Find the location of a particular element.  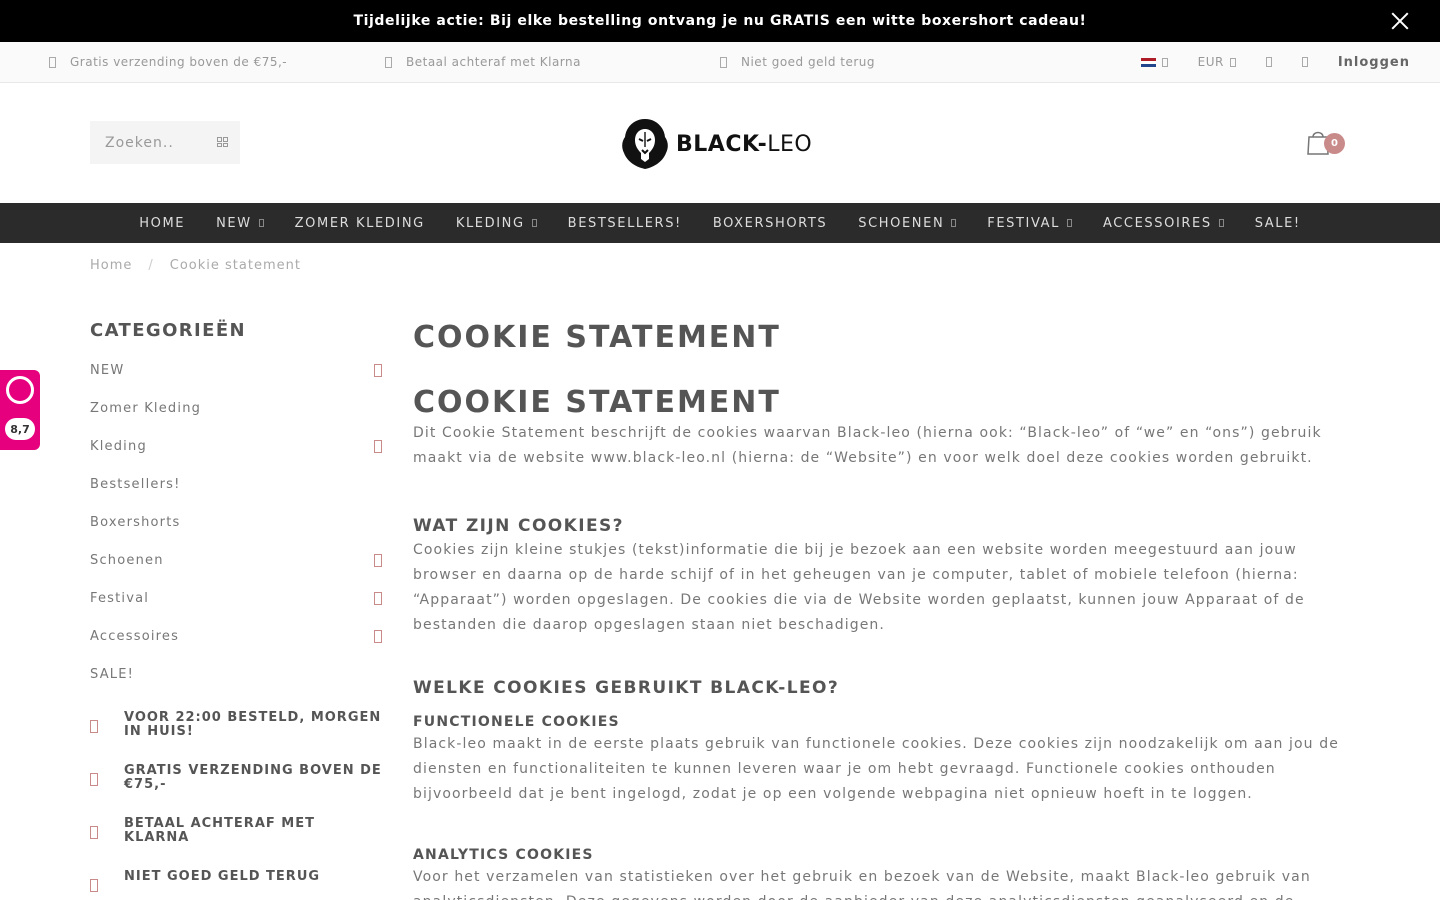

review-check-icon is located at coordinates (20, 390).